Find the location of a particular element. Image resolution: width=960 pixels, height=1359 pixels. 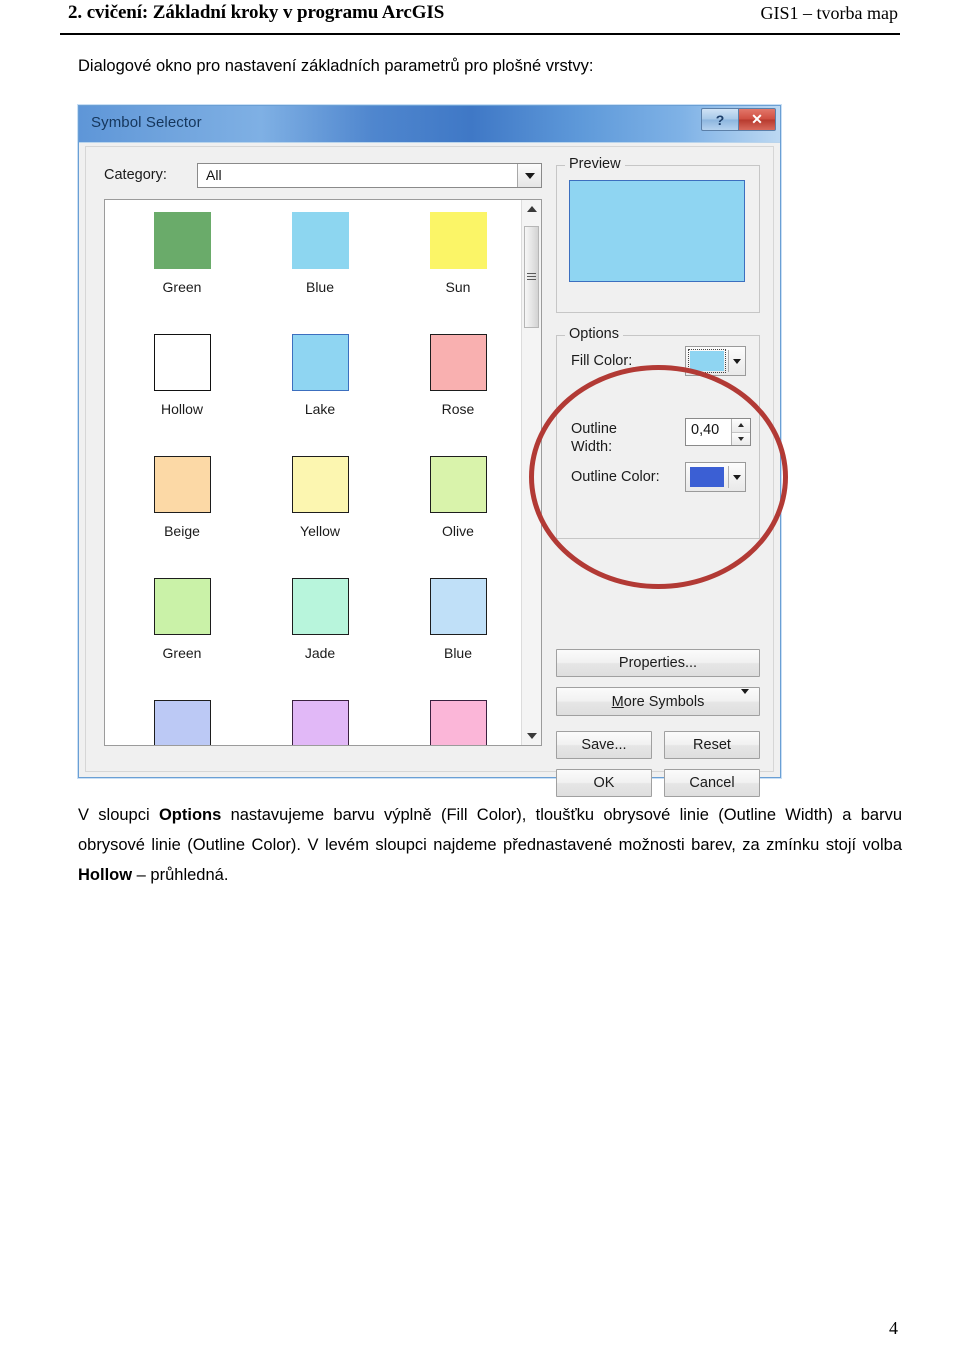

symbol-label: Green is located at coordinates (182, 287).